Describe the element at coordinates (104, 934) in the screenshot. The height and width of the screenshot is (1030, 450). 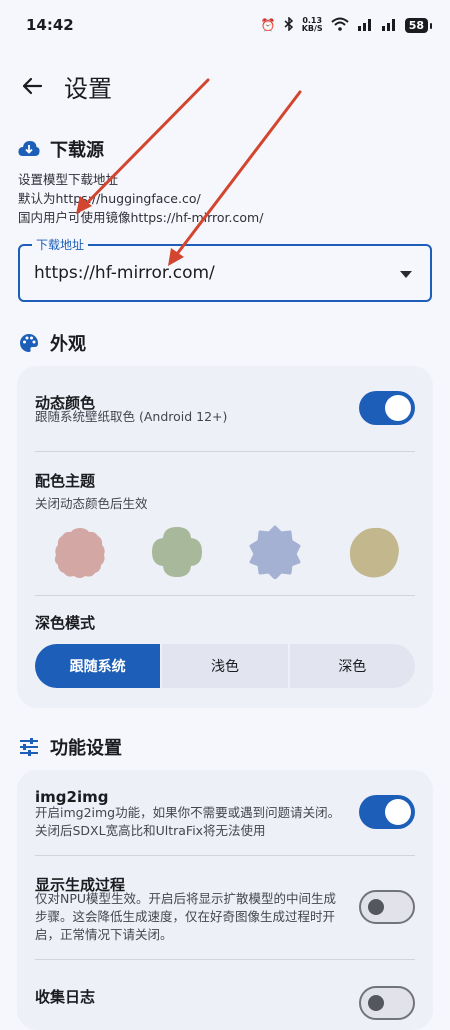
I see `show-progress-subtitle-line: 启，正常情况下请关闭。` at that location.